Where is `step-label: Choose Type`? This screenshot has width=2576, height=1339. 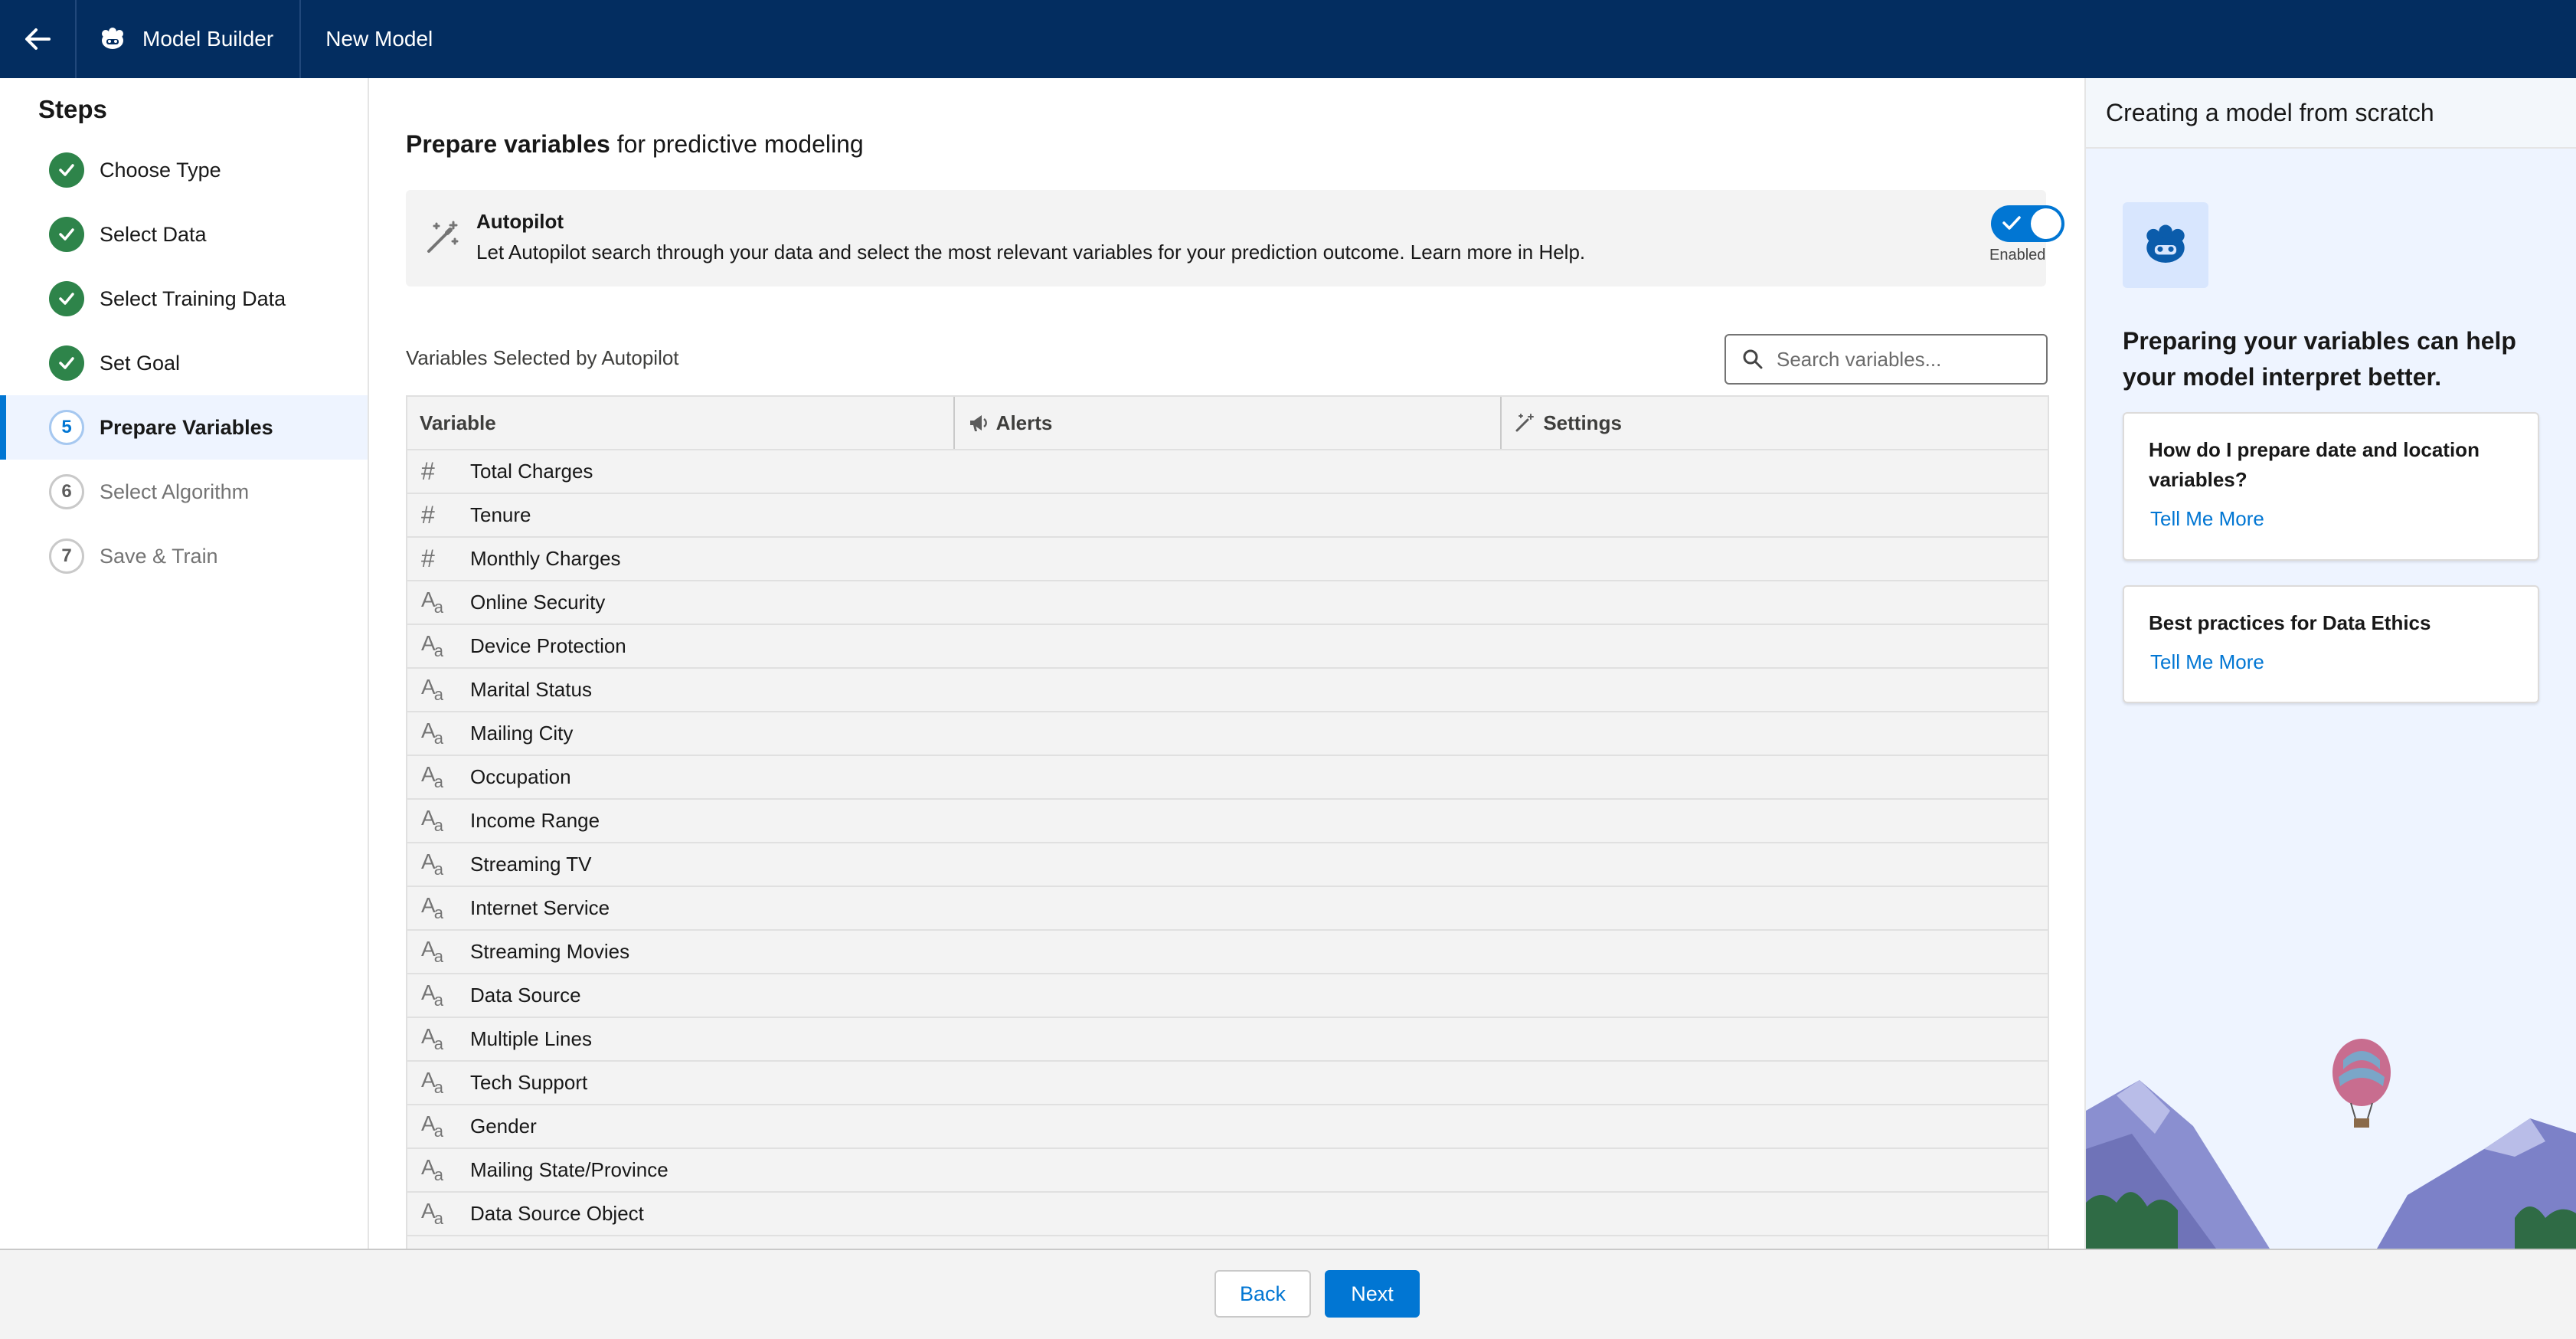 step-label: Choose Type is located at coordinates (160, 170).